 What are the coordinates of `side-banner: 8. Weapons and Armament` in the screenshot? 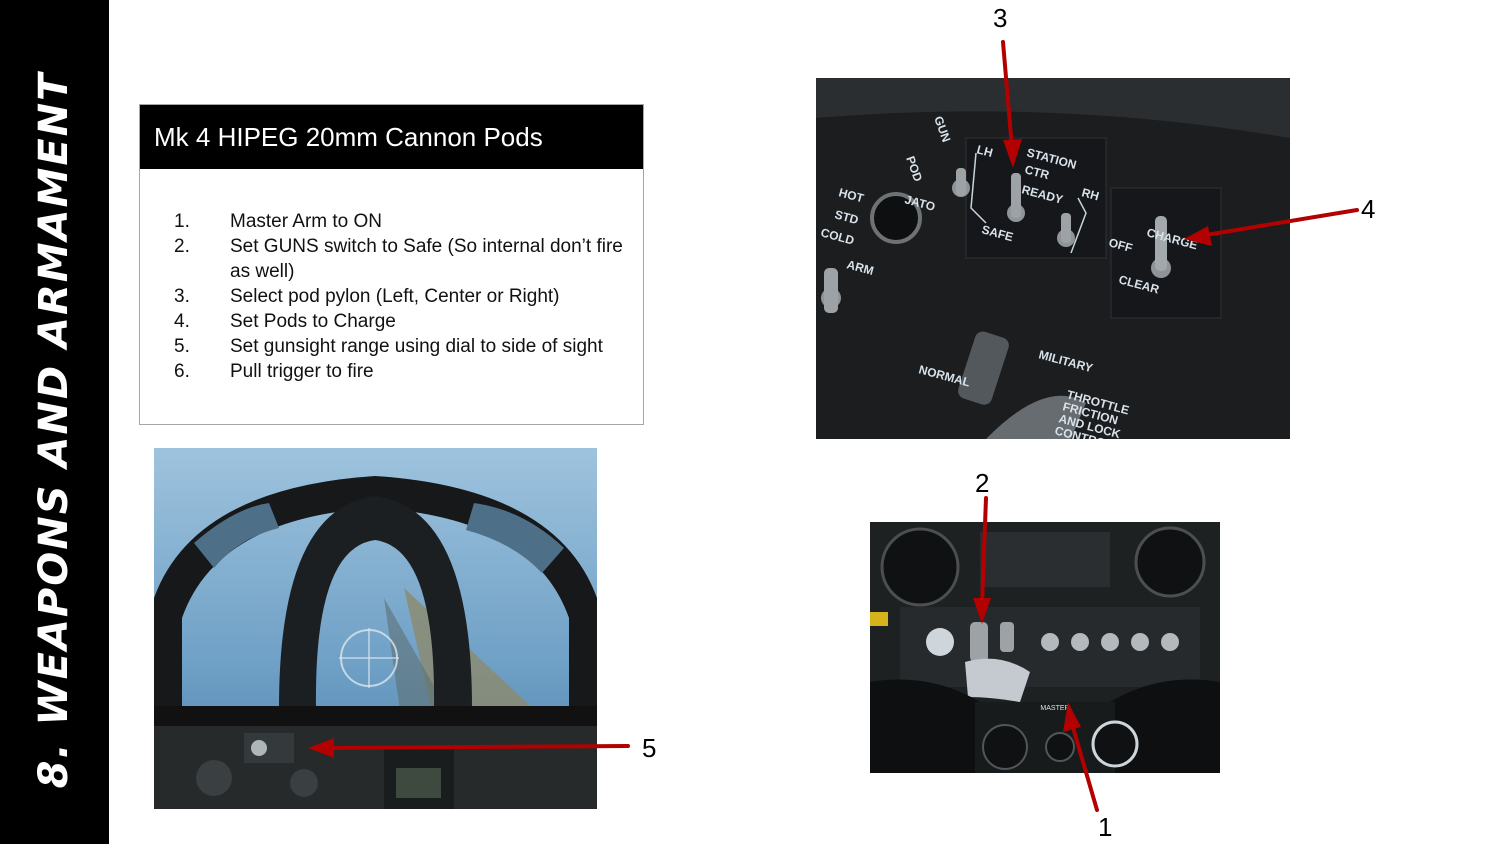 It's located at (54, 422).